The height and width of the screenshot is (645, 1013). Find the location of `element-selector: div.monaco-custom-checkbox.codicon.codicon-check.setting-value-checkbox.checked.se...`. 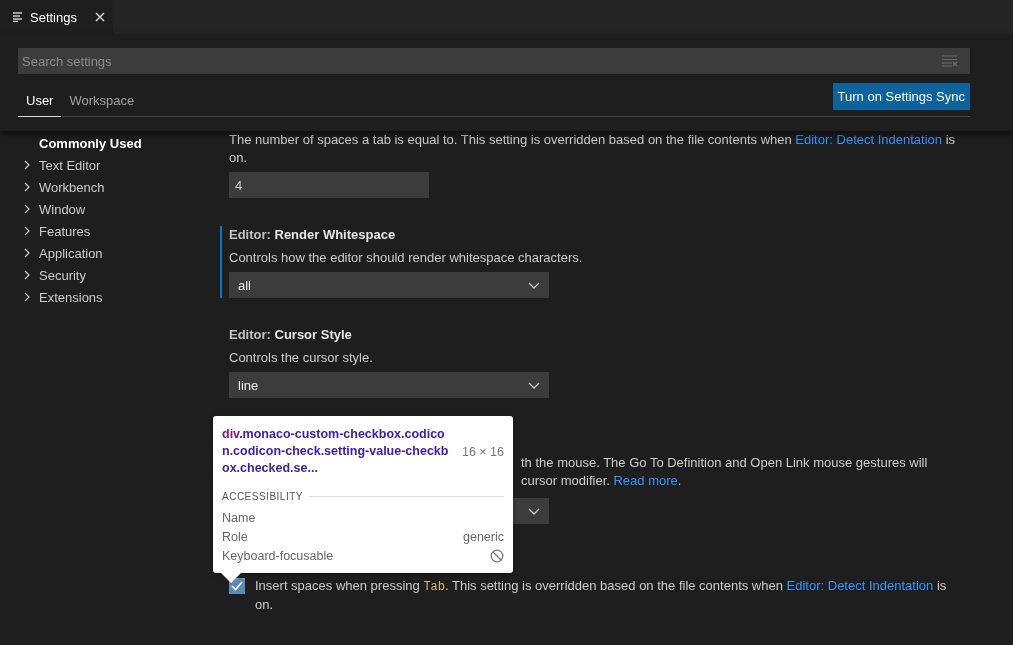

element-selector: div.monaco-custom-checkbox.codicon.codicon-check.setting-value-checkbox.checked.se... is located at coordinates (336, 451).